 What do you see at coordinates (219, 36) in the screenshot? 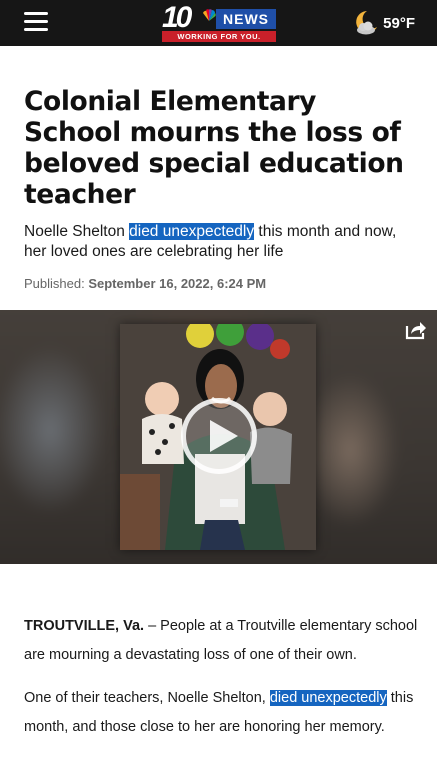
I see `logo-tagline: WORKING FOR YOU.` at bounding box center [219, 36].